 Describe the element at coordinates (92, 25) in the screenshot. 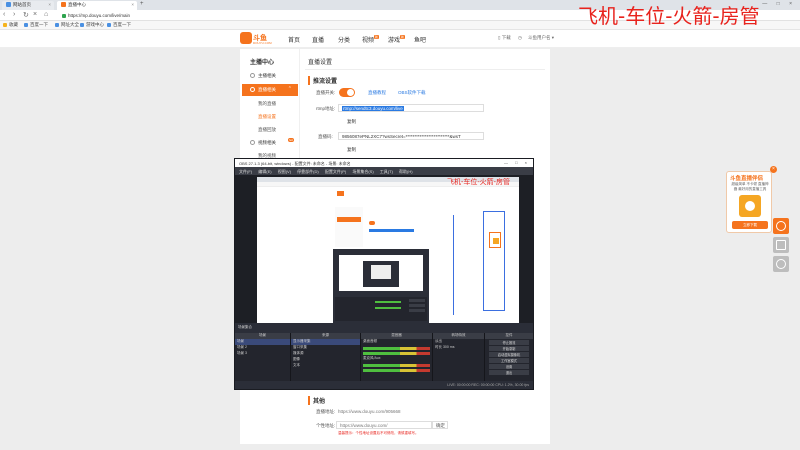

I see `bookmark-item: 游戏中心` at that location.